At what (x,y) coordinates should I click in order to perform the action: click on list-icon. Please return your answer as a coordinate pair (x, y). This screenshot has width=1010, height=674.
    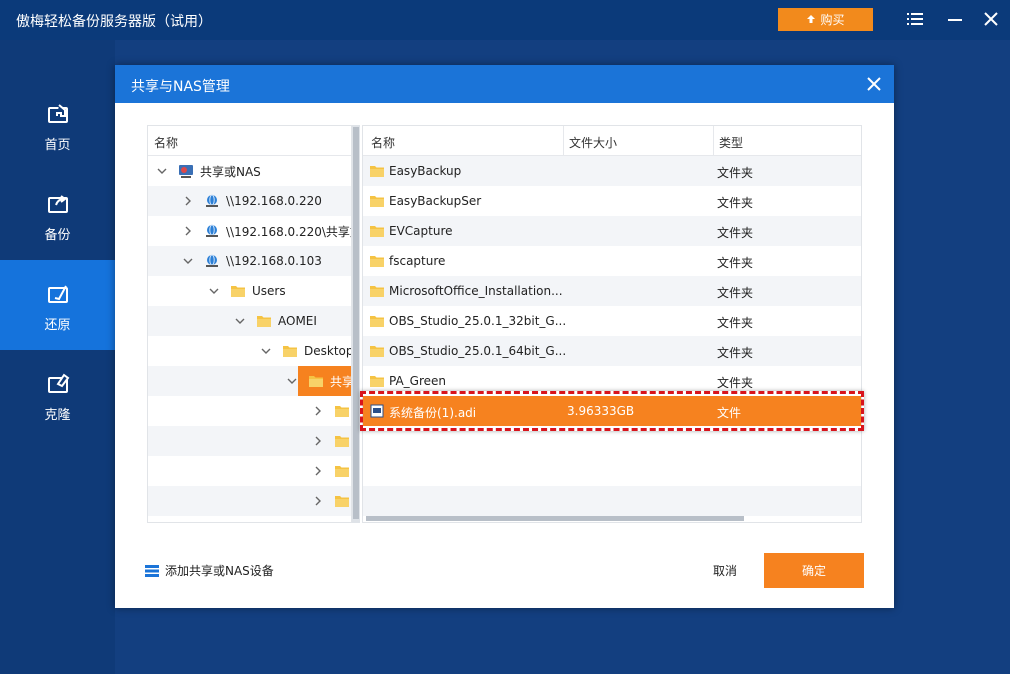
    Looking at the image, I should click on (152, 570).